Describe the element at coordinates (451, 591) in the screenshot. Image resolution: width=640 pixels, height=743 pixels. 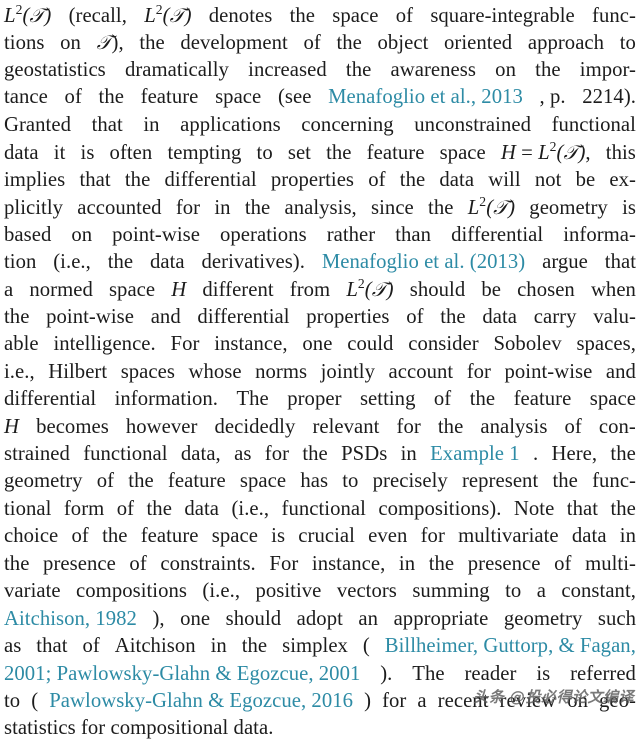
I see `word: summing` at that location.